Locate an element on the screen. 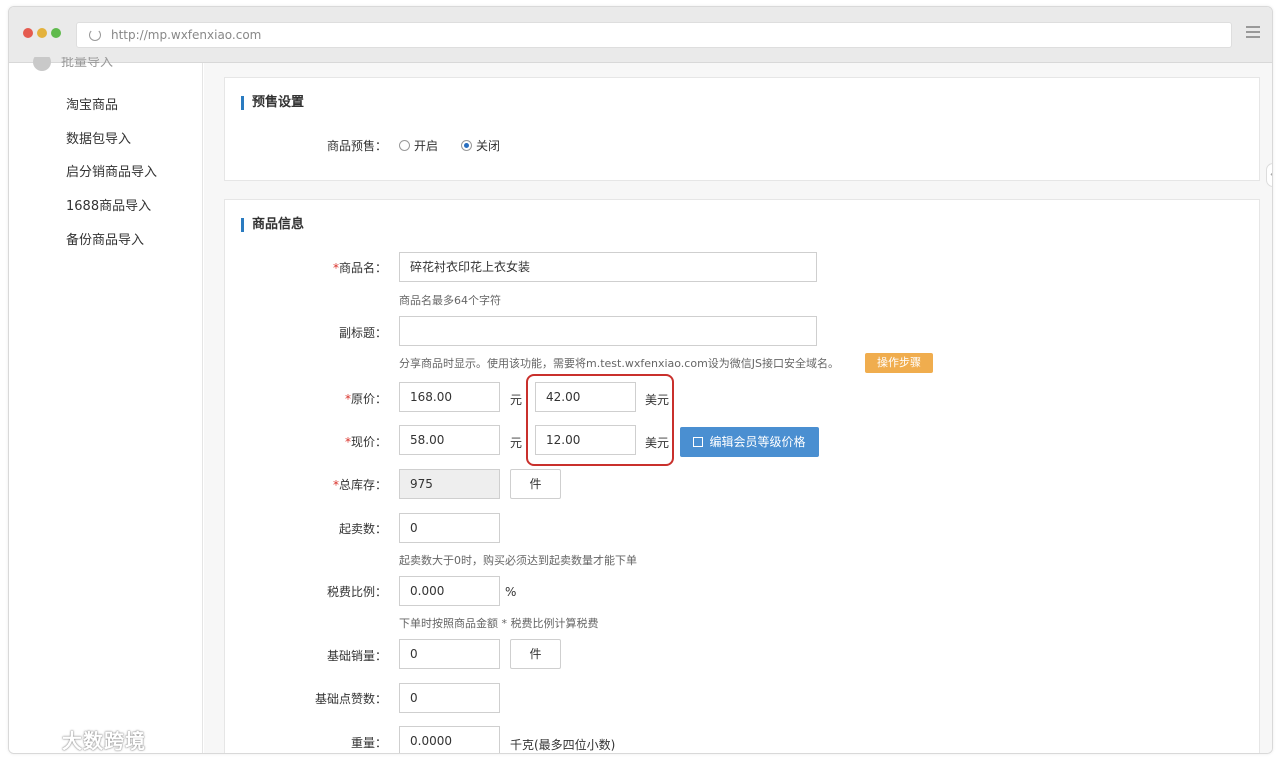 This screenshot has width=1280, height=765. watermark: 大数跨境 is located at coordinates (78, 739).